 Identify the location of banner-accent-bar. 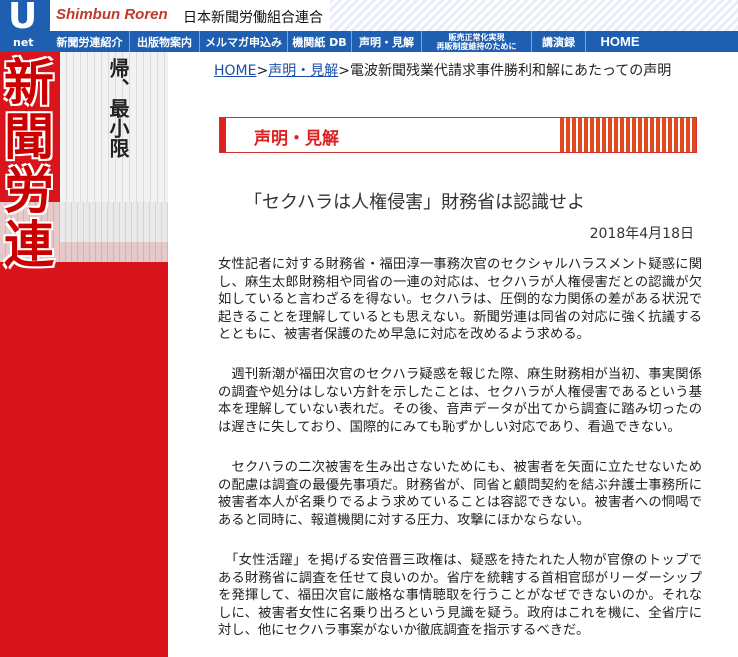
(223, 135).